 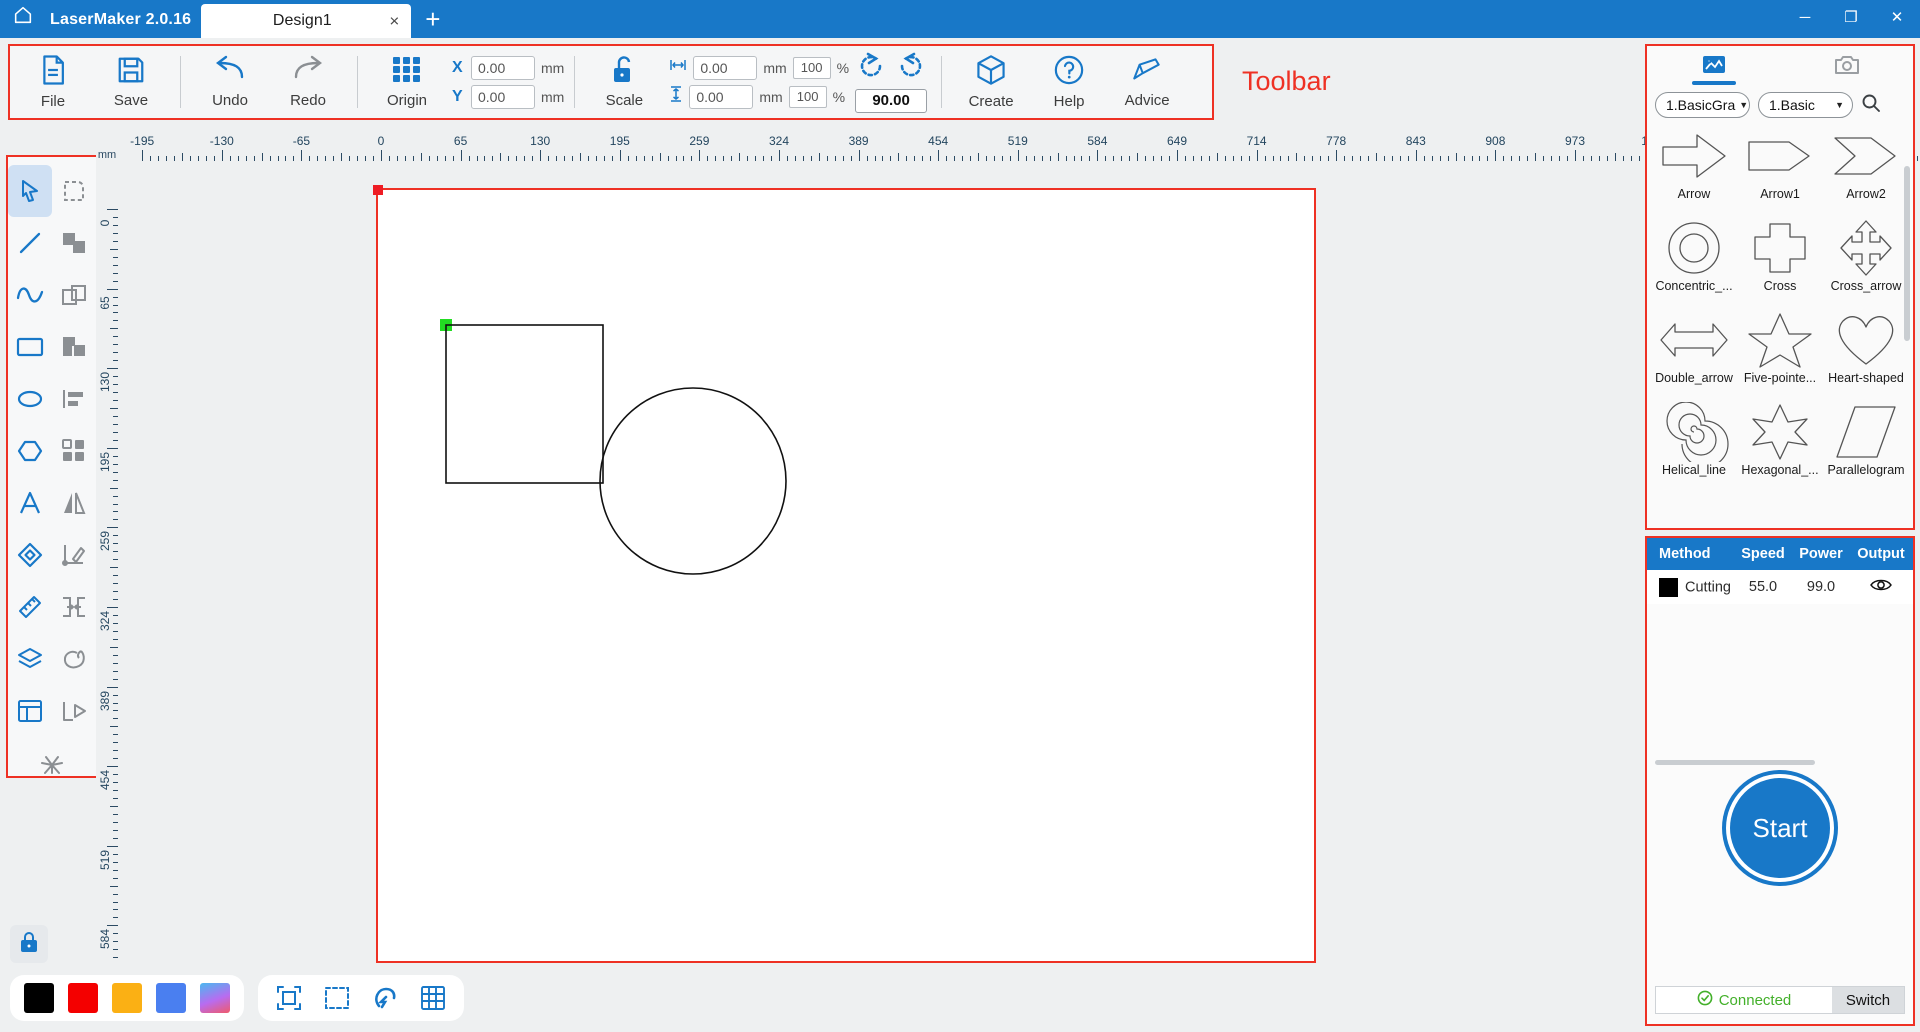 I want to click on gallery-grid: Arrow Arrow1 Arrow2 Concentric_... Cross, so click(x=1780, y=309).